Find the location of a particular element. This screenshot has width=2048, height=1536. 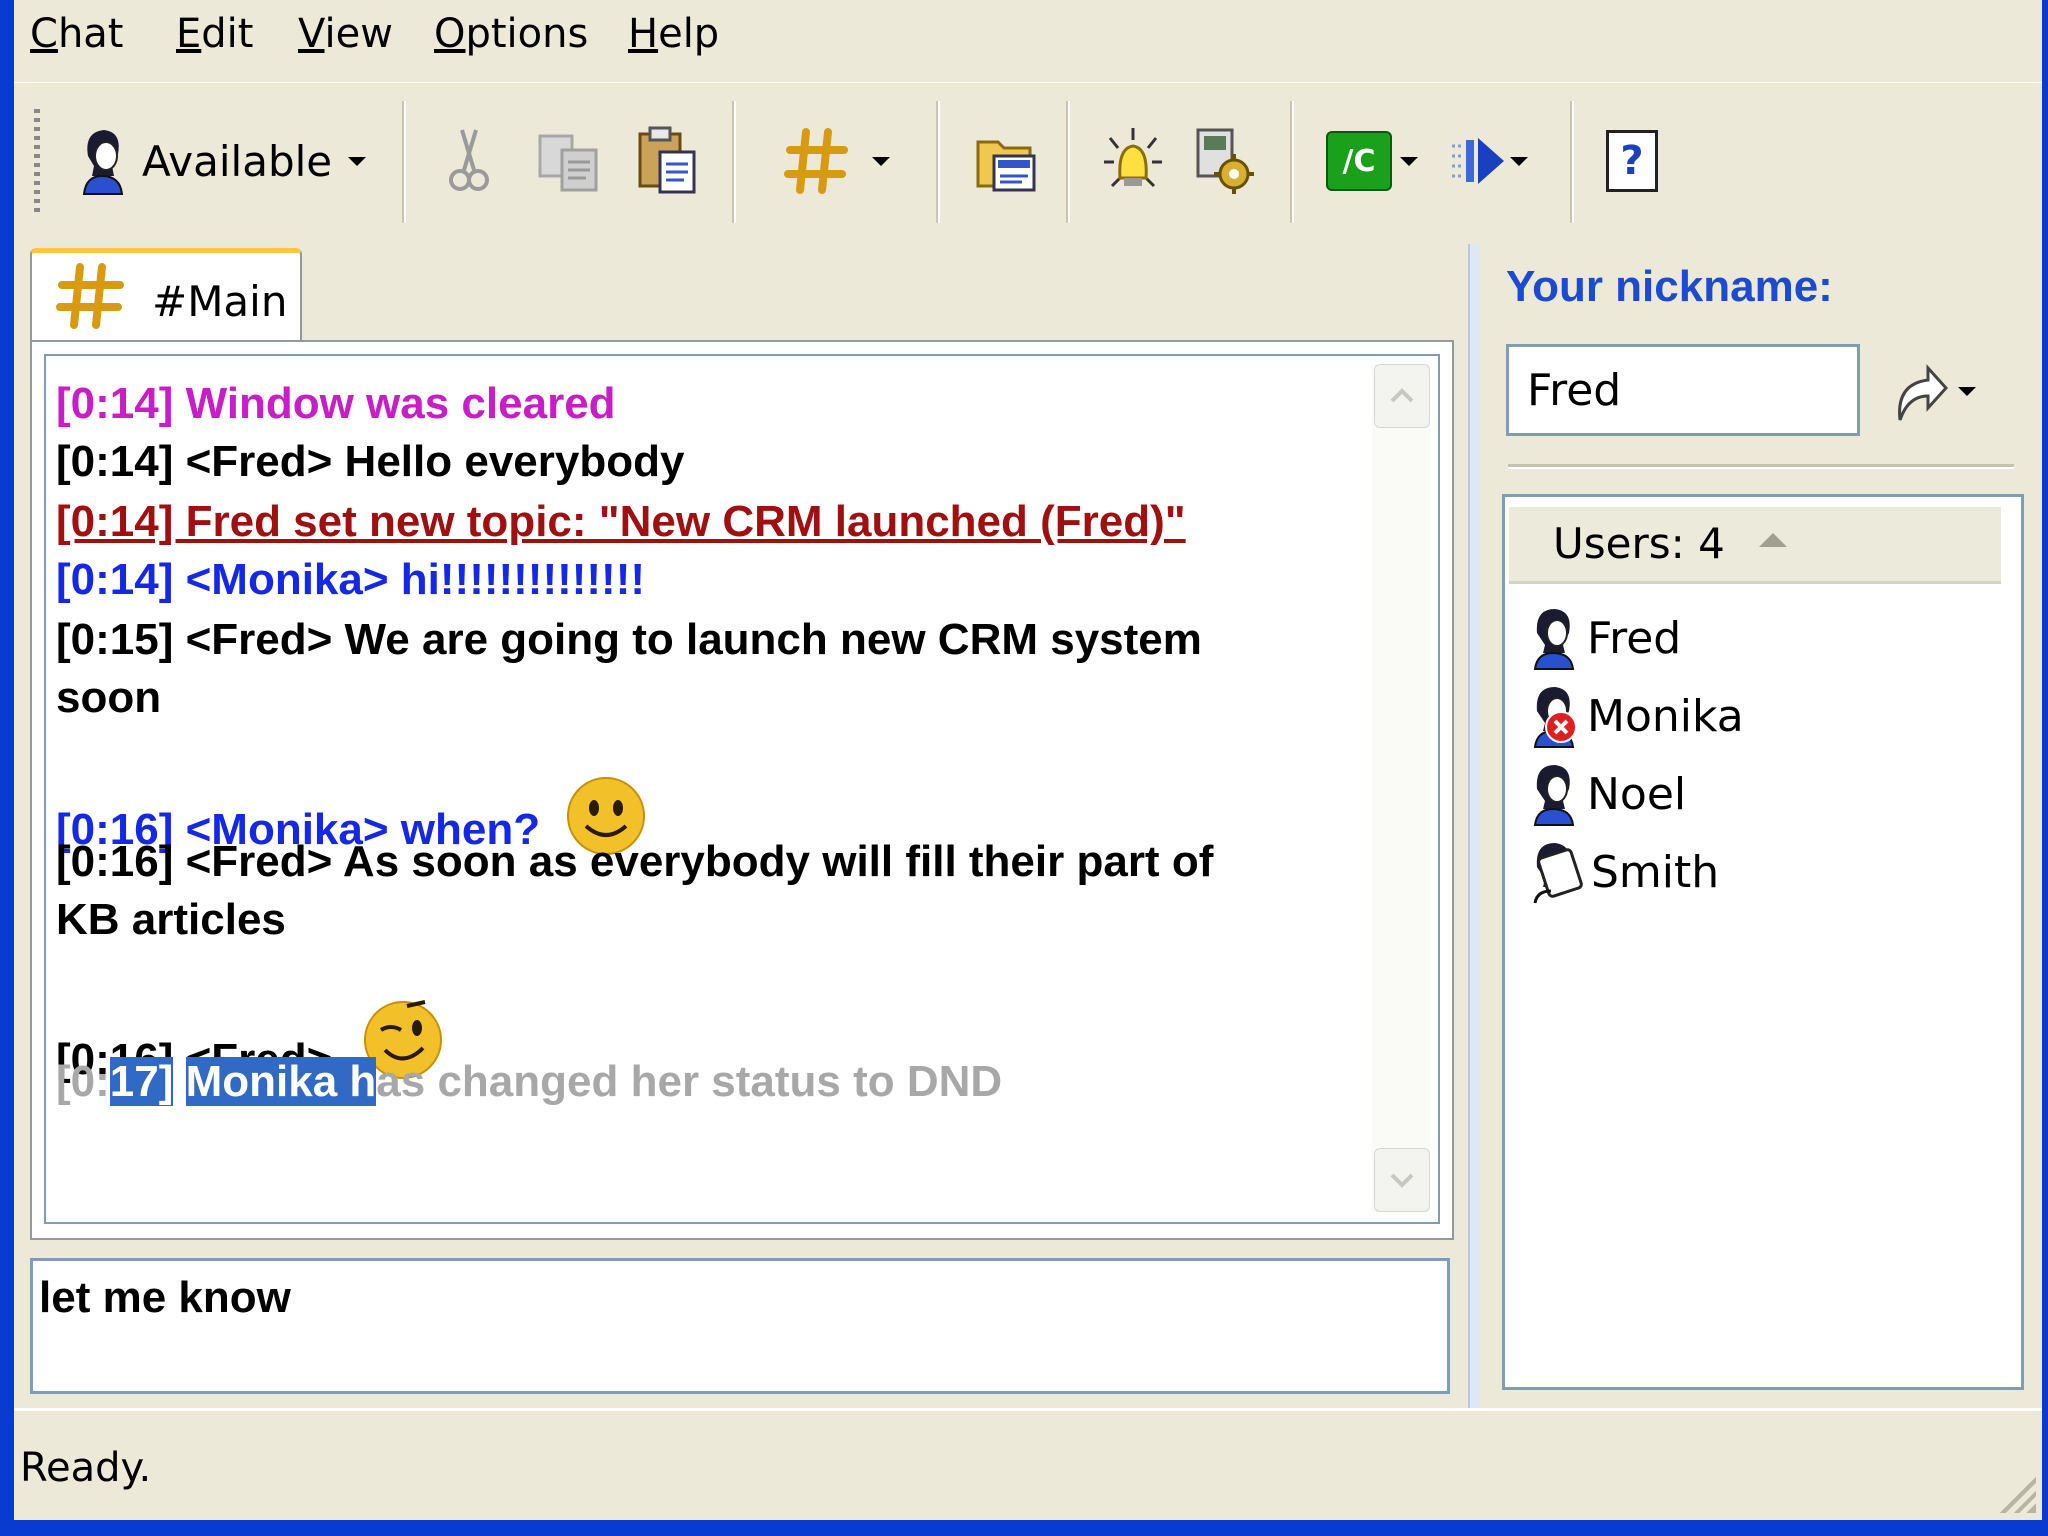

tab-main: #Main is located at coordinates (166, 298).